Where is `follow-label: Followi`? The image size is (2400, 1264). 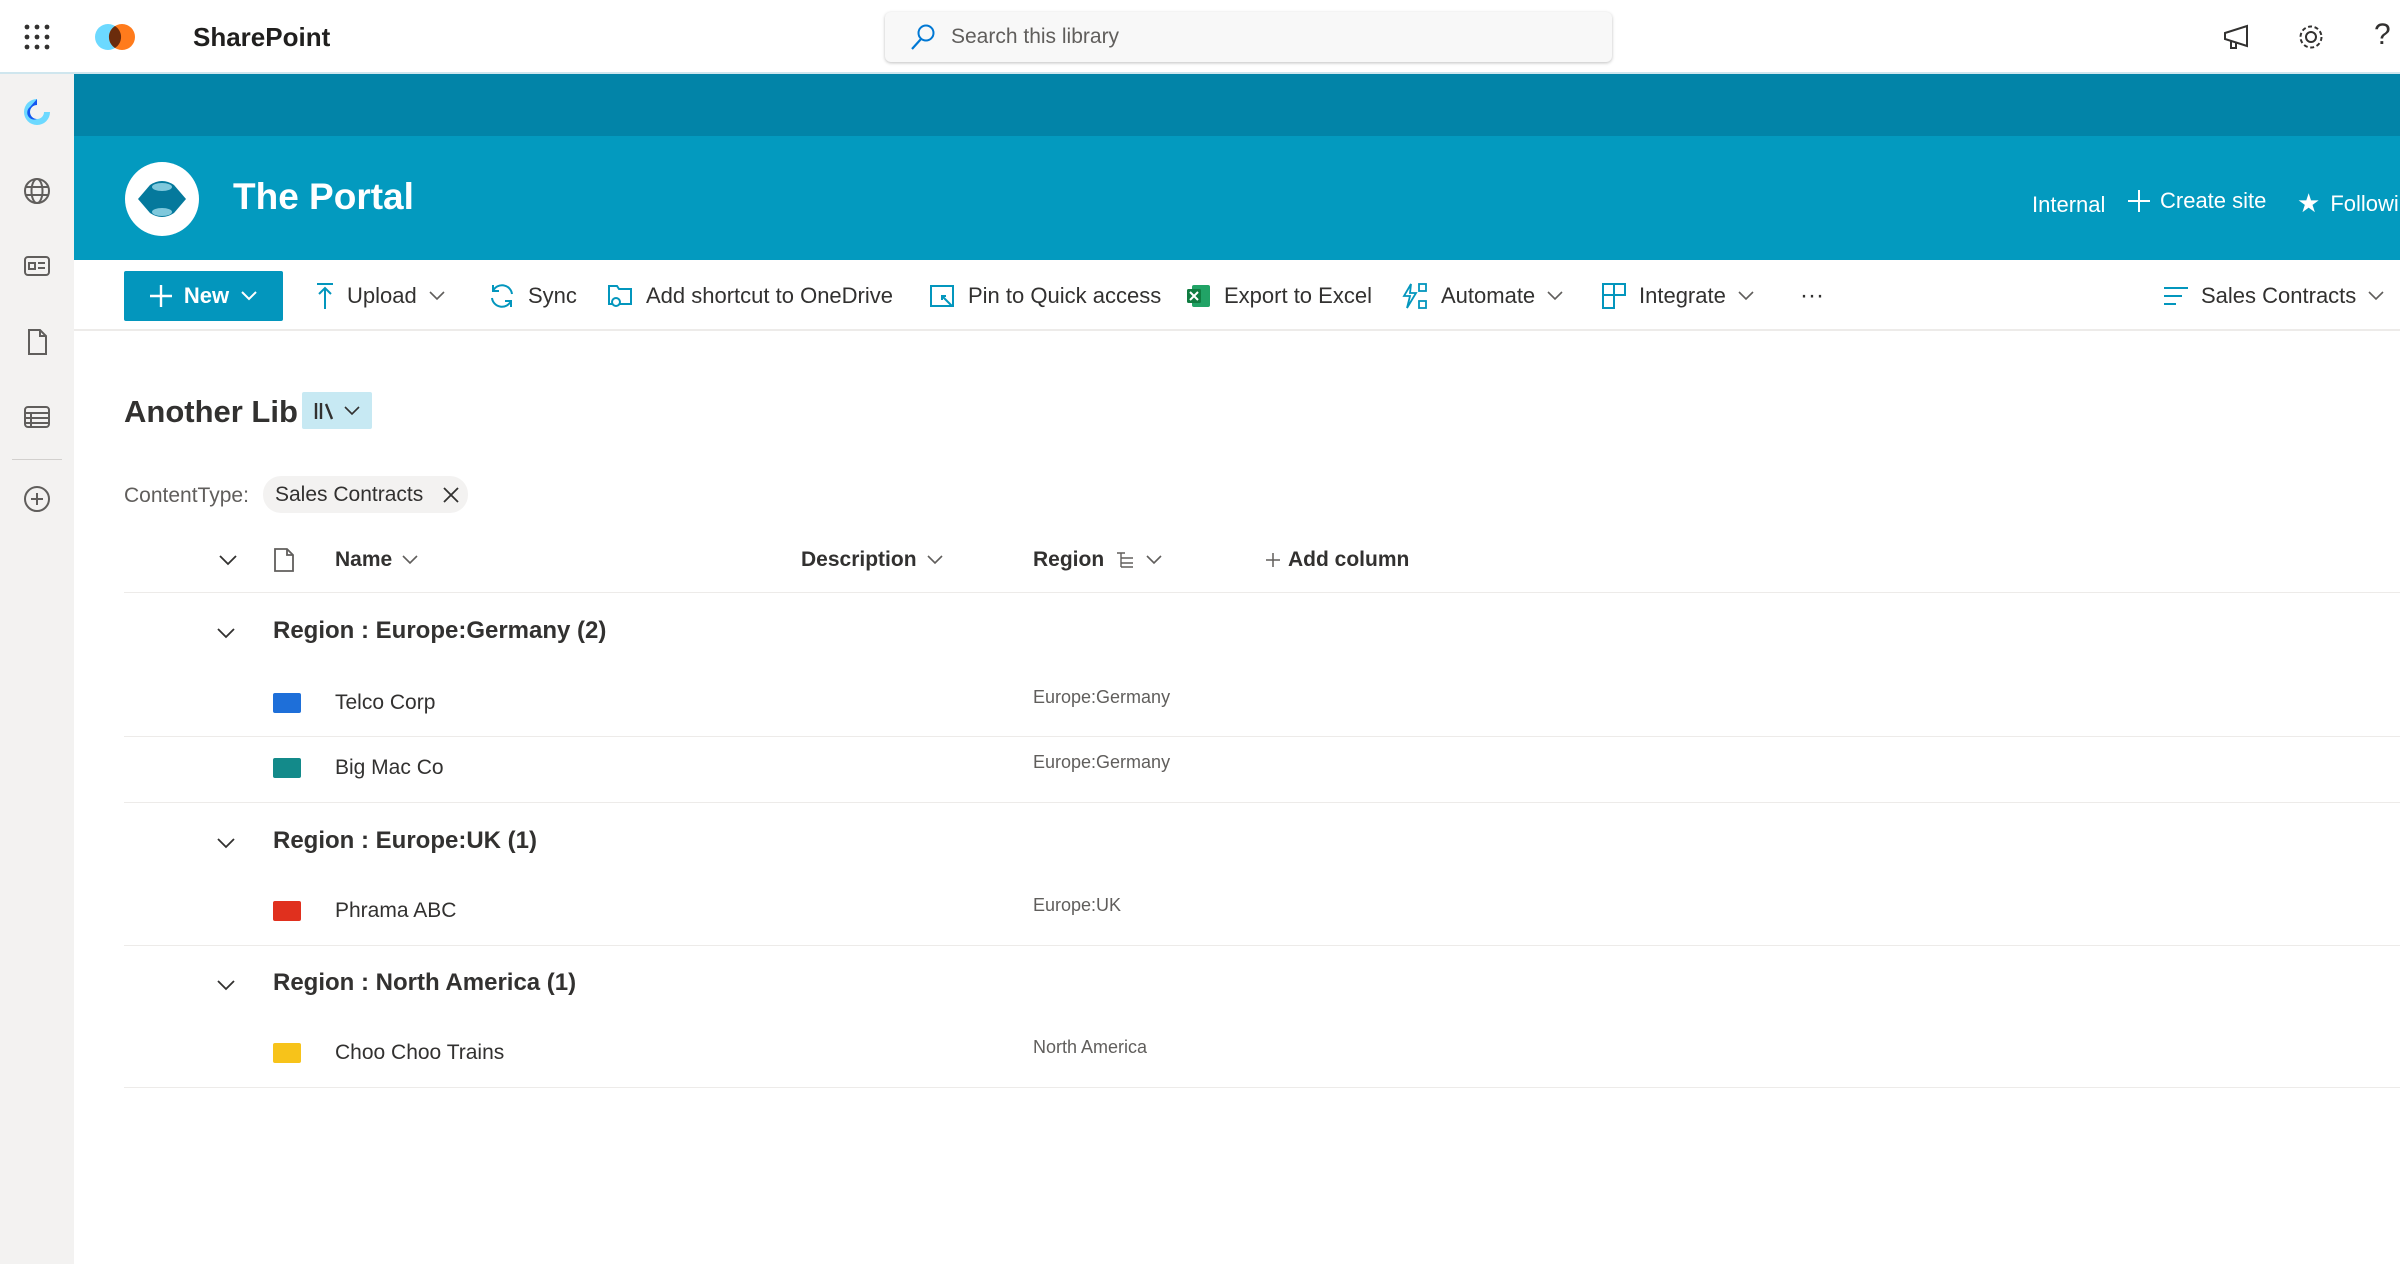
follow-label: Followi is located at coordinates (2364, 203).